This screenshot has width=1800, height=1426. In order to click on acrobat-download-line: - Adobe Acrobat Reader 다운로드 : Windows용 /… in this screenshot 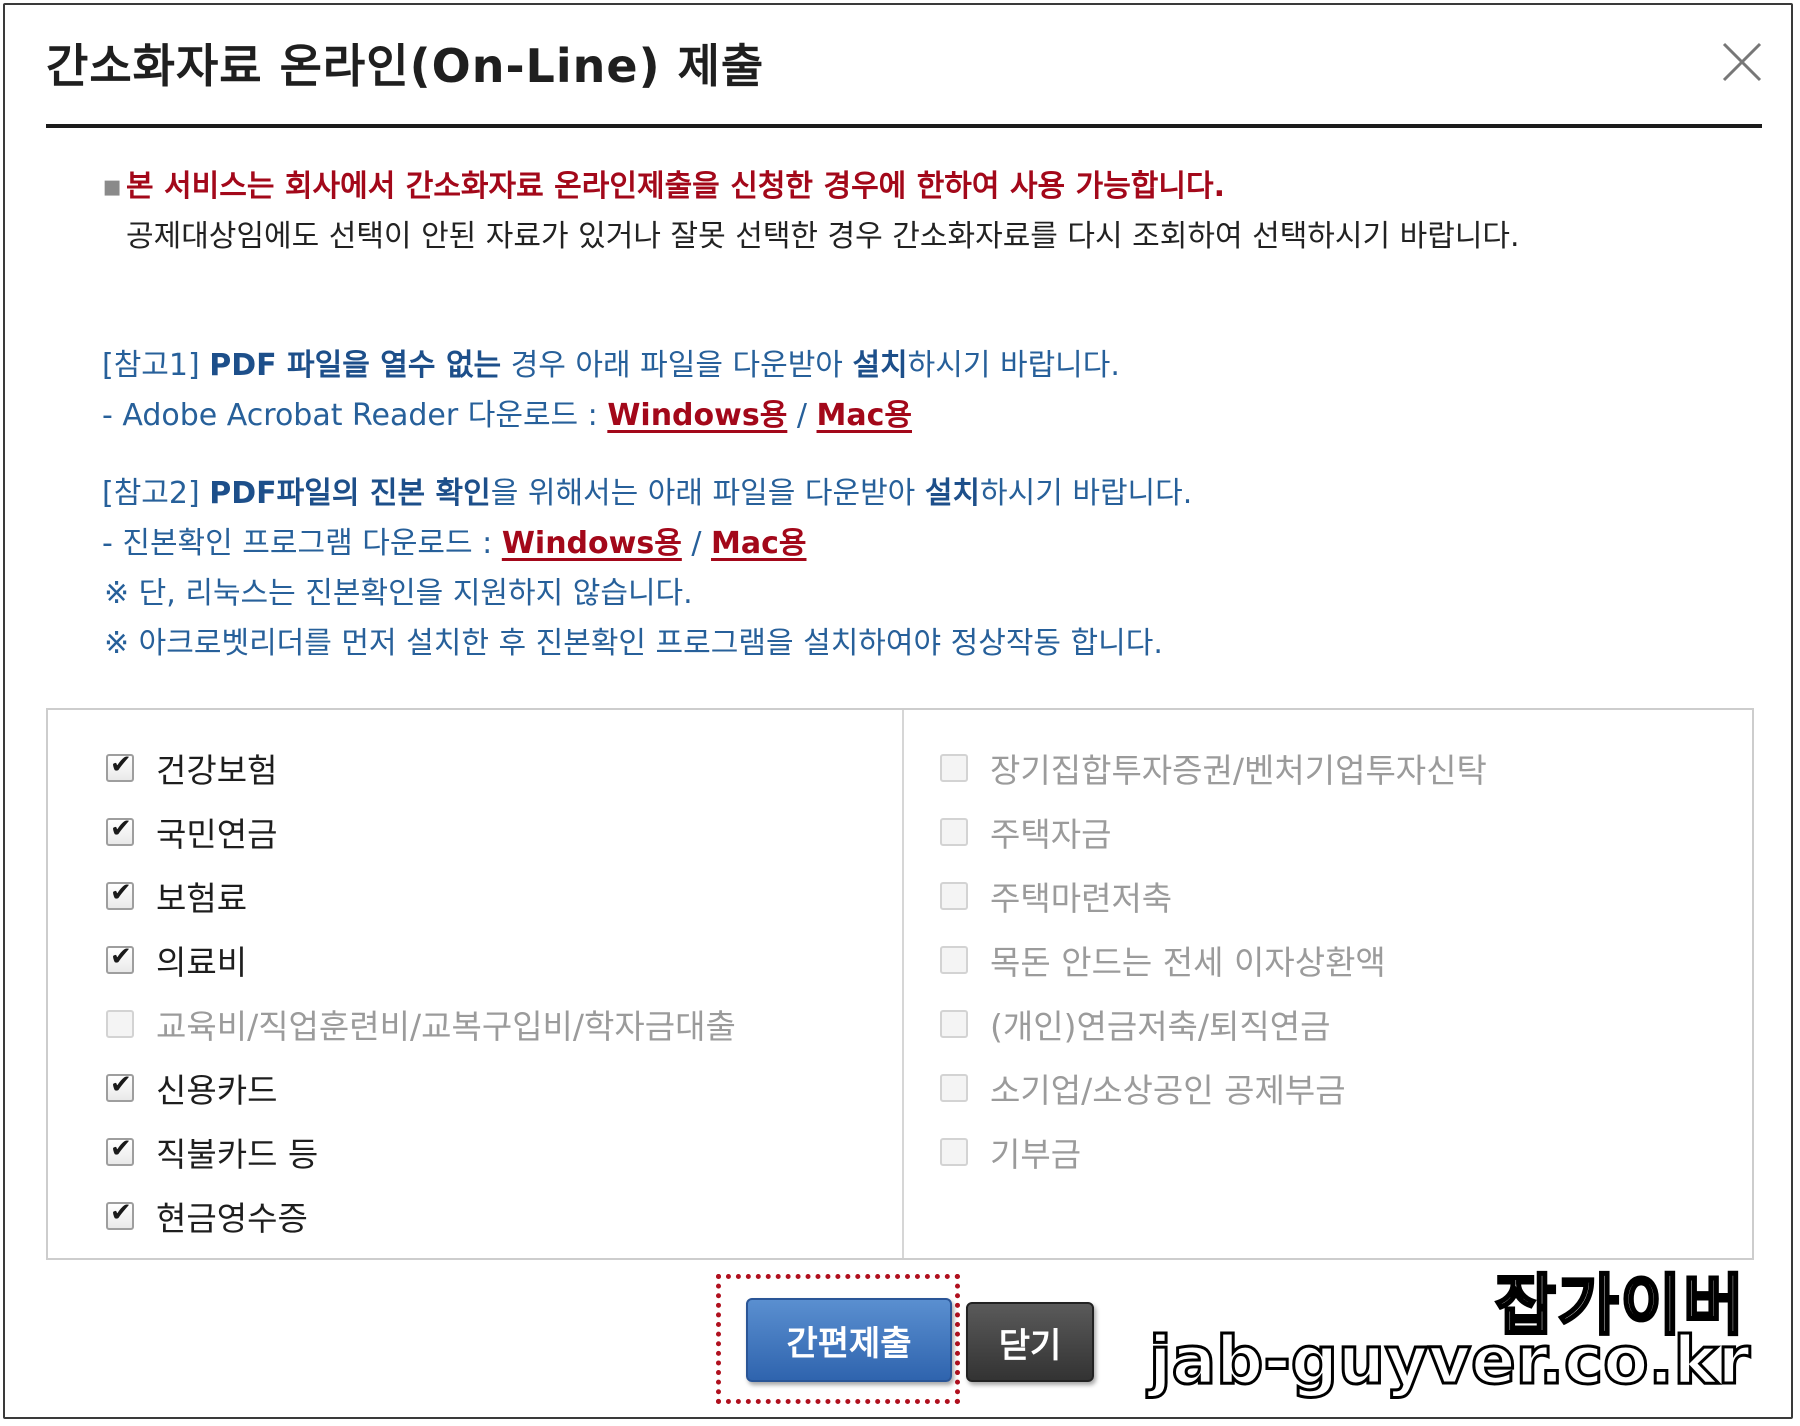, I will do `click(507, 412)`.